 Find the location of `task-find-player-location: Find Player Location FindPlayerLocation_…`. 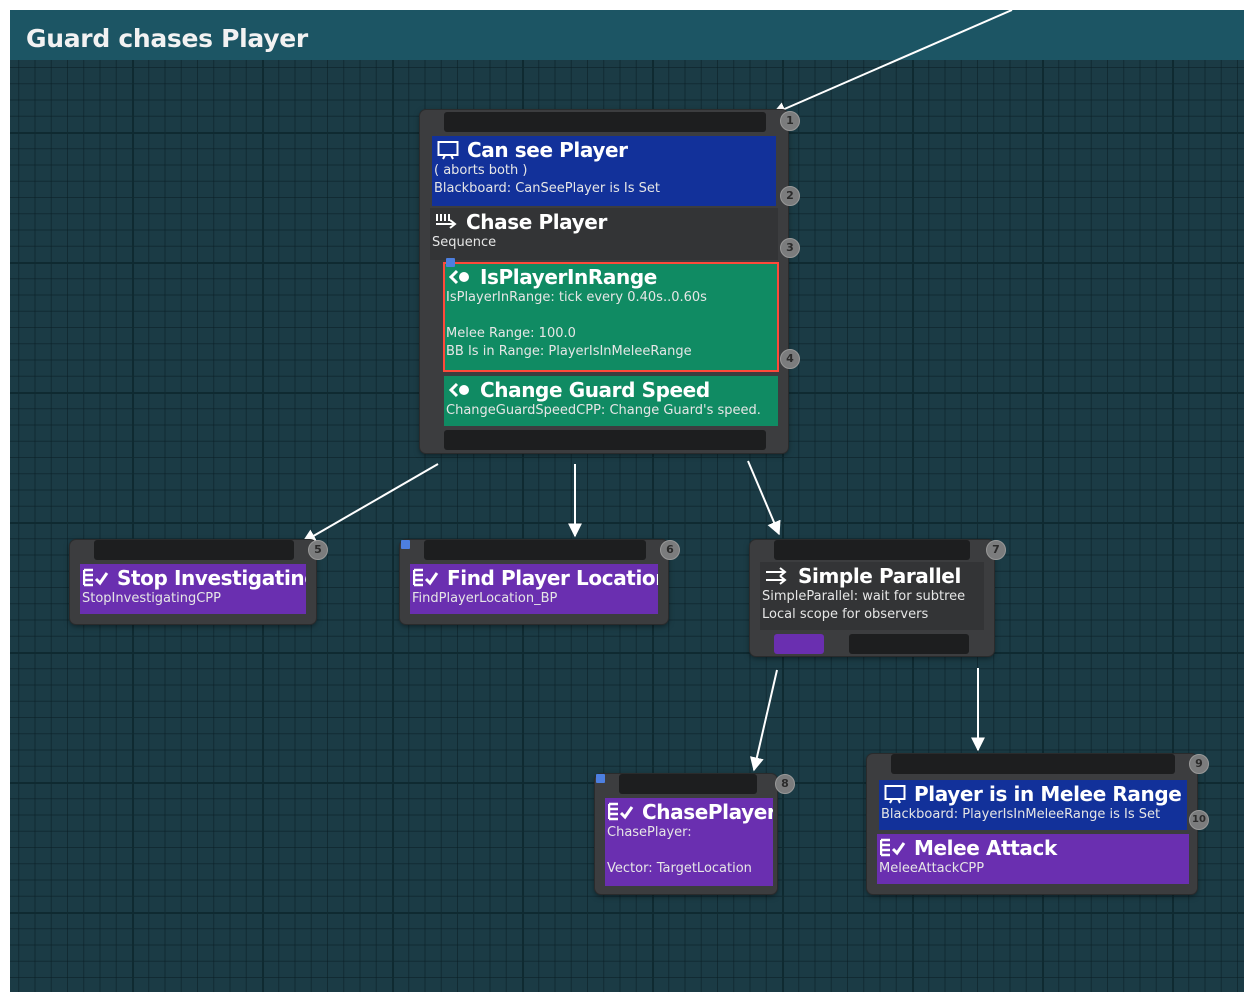

task-find-player-location: Find Player Location FindPlayerLocation_… is located at coordinates (534, 589).